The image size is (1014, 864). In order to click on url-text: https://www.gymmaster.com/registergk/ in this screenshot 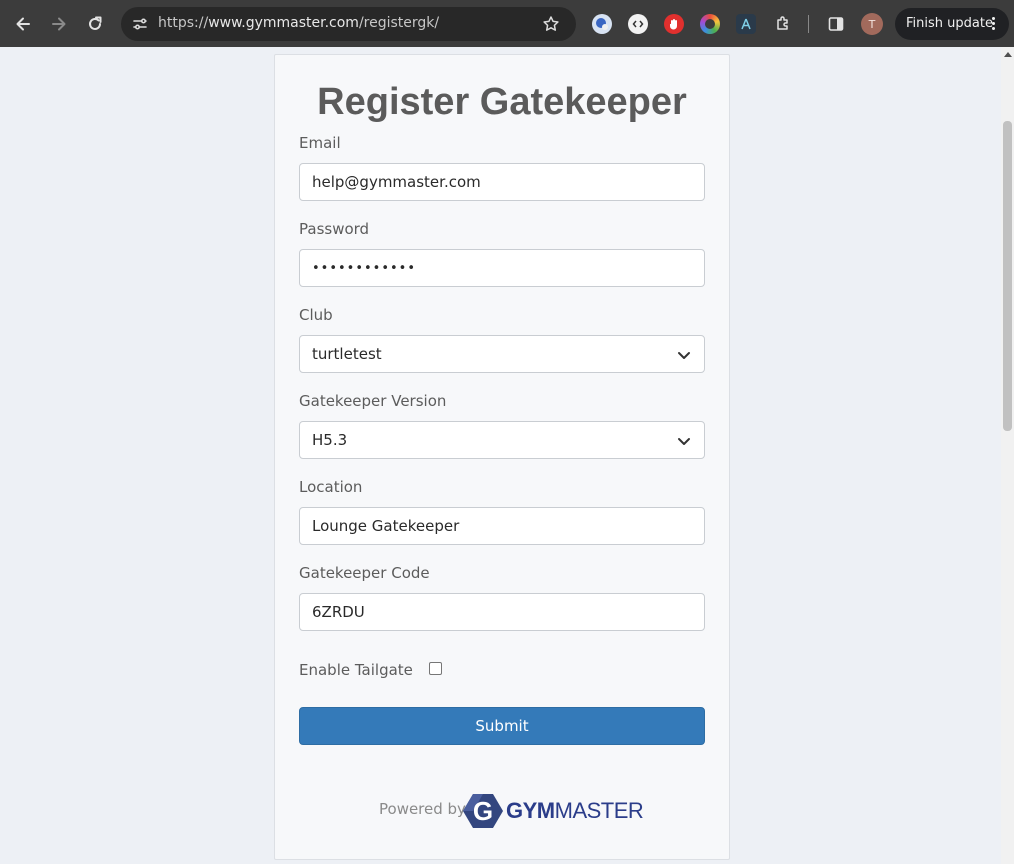, I will do `click(298, 23)`.